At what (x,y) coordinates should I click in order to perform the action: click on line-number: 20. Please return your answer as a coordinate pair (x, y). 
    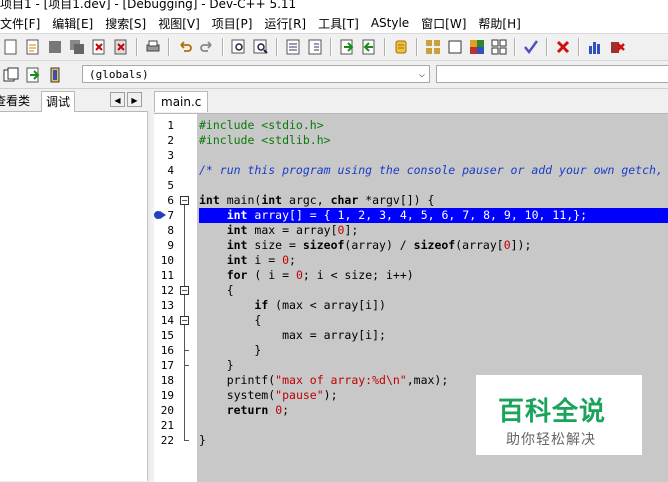
    Looking at the image, I should click on (167, 410).